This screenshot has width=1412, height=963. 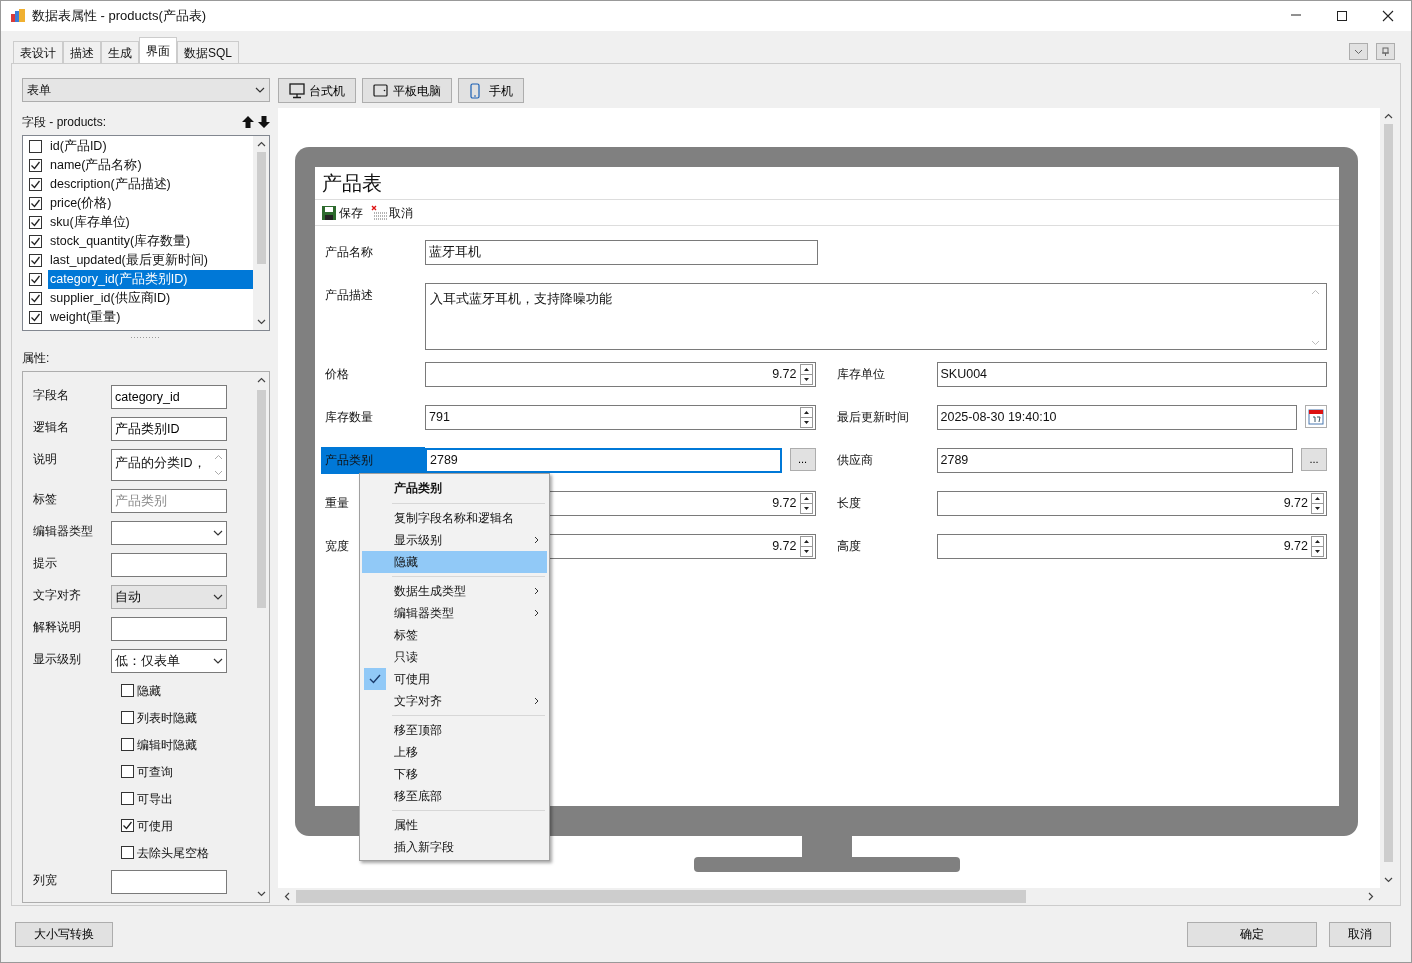 I want to click on field-list-item: name(产品名称), so click(x=96, y=165).